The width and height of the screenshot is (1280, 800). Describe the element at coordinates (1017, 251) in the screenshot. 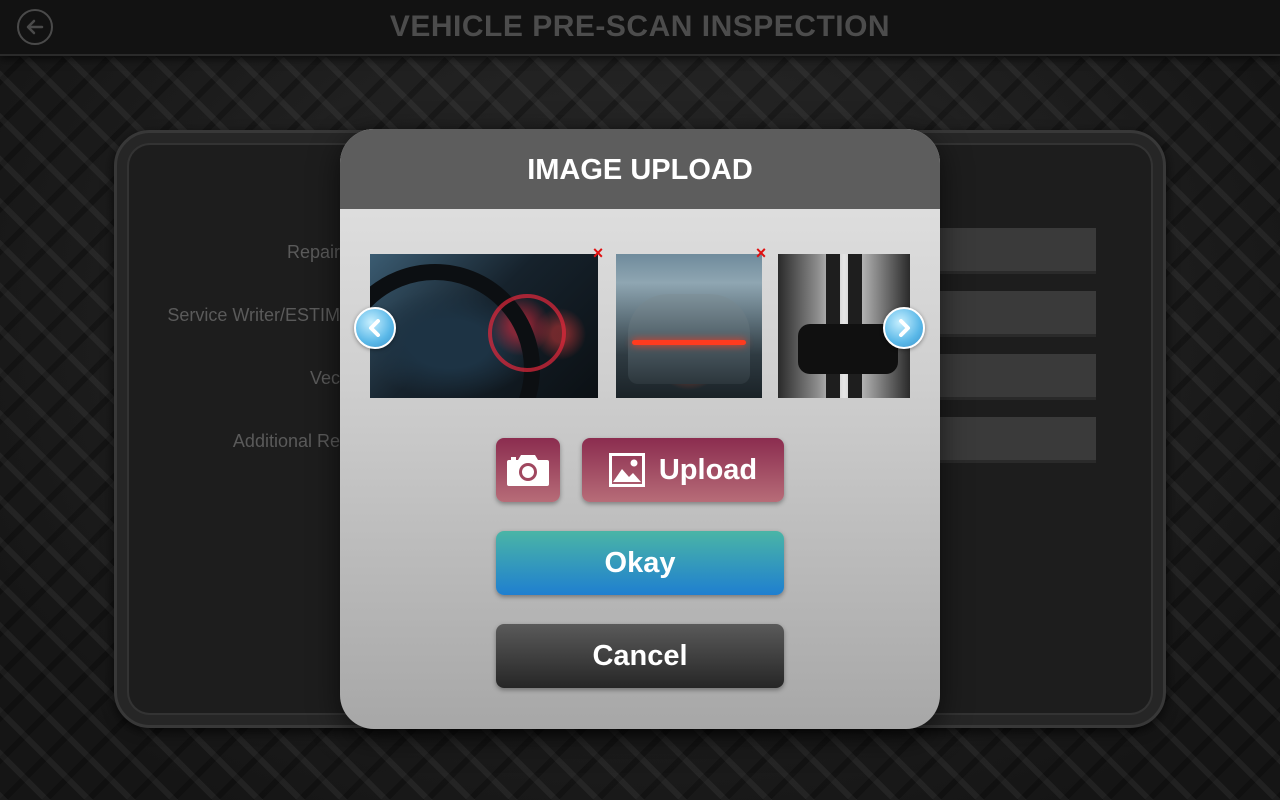

I see `repair-input` at that location.